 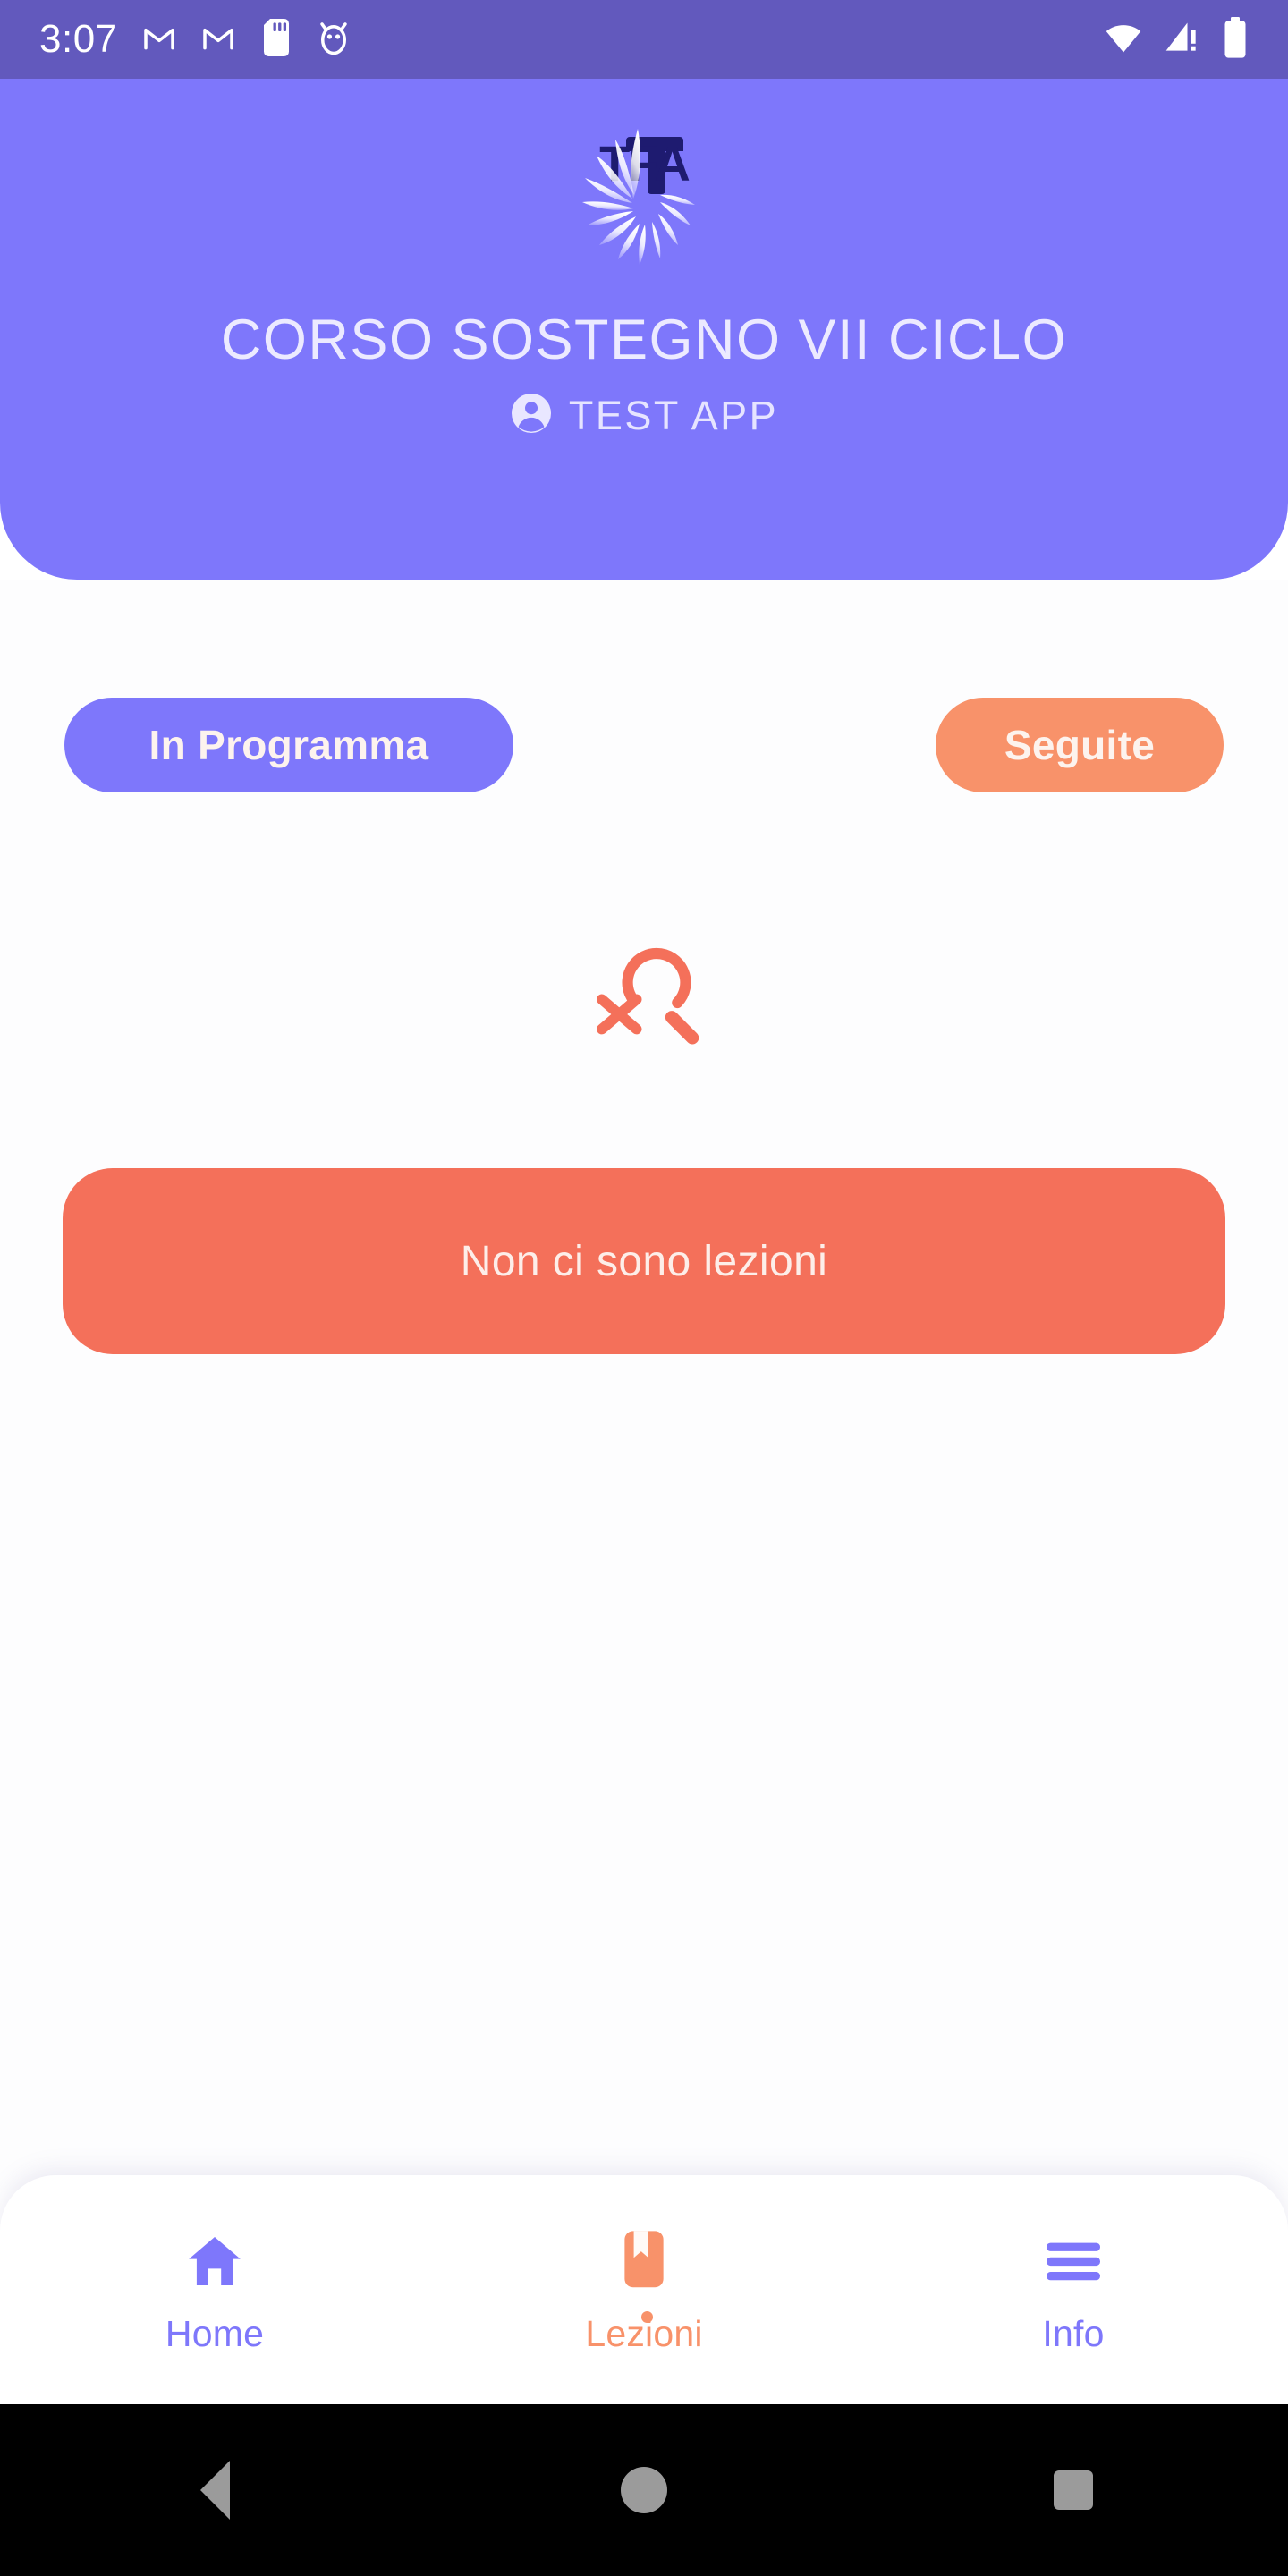 What do you see at coordinates (644, 163) in the screenshot?
I see `svg-text: TFA` at bounding box center [644, 163].